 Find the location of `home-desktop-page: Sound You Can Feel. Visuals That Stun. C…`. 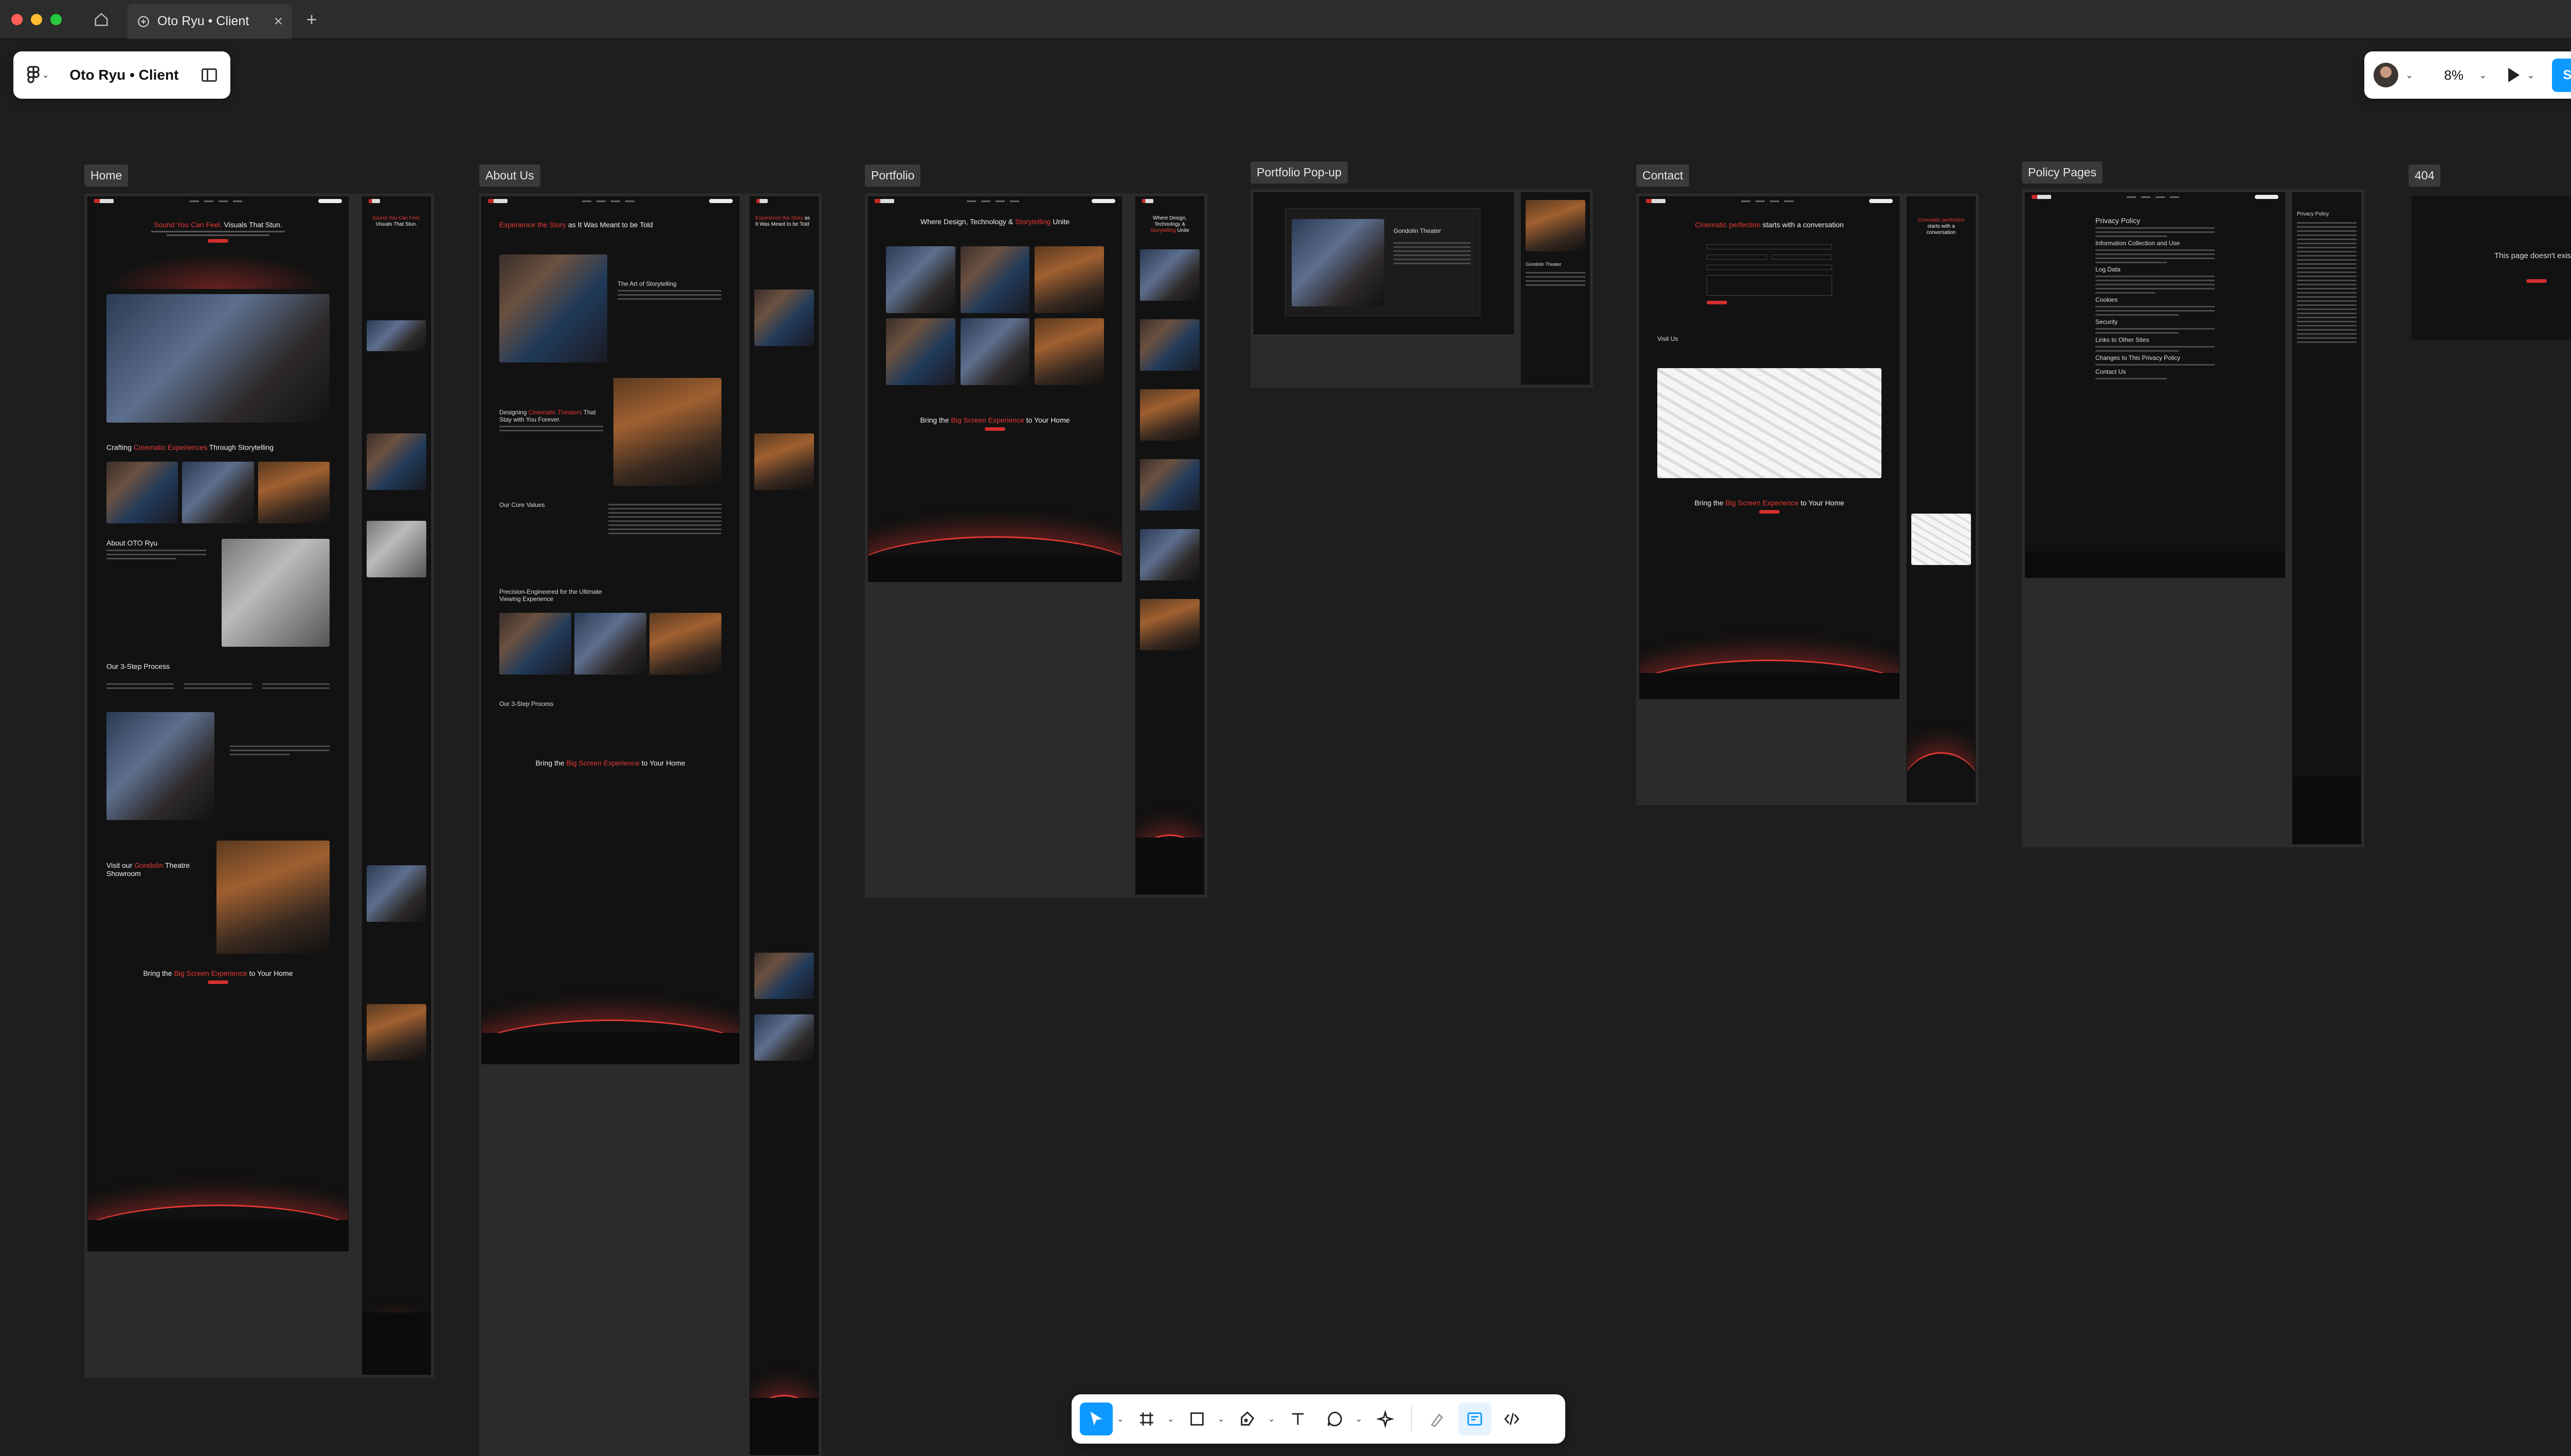

home-desktop-page: Sound You Can Feel. Visuals That Stun. C… is located at coordinates (218, 724).